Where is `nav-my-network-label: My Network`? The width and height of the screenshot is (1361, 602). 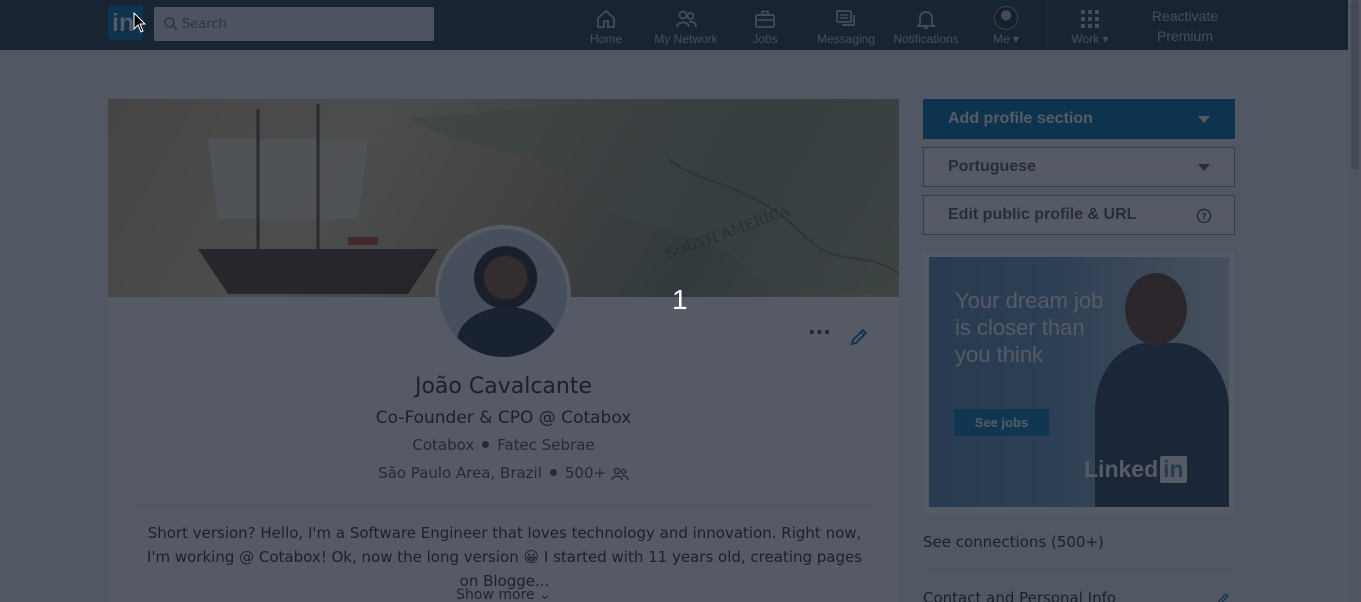
nav-my-network-label: My Network is located at coordinates (686, 39).